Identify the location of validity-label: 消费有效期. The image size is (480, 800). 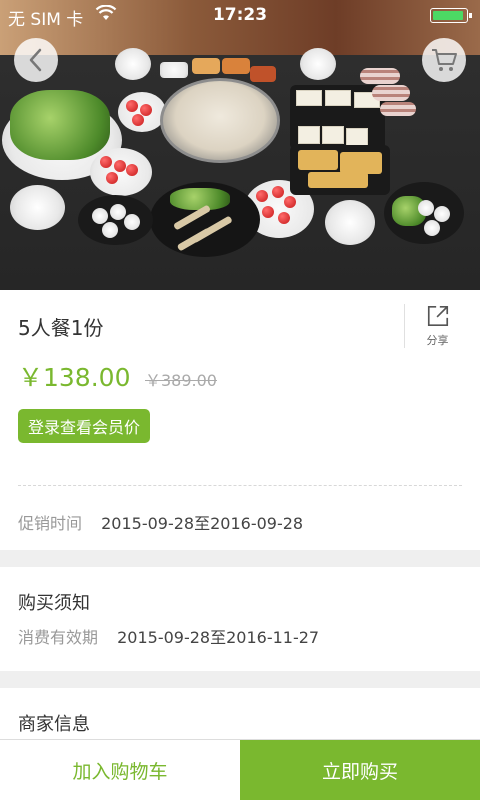
(58, 637).